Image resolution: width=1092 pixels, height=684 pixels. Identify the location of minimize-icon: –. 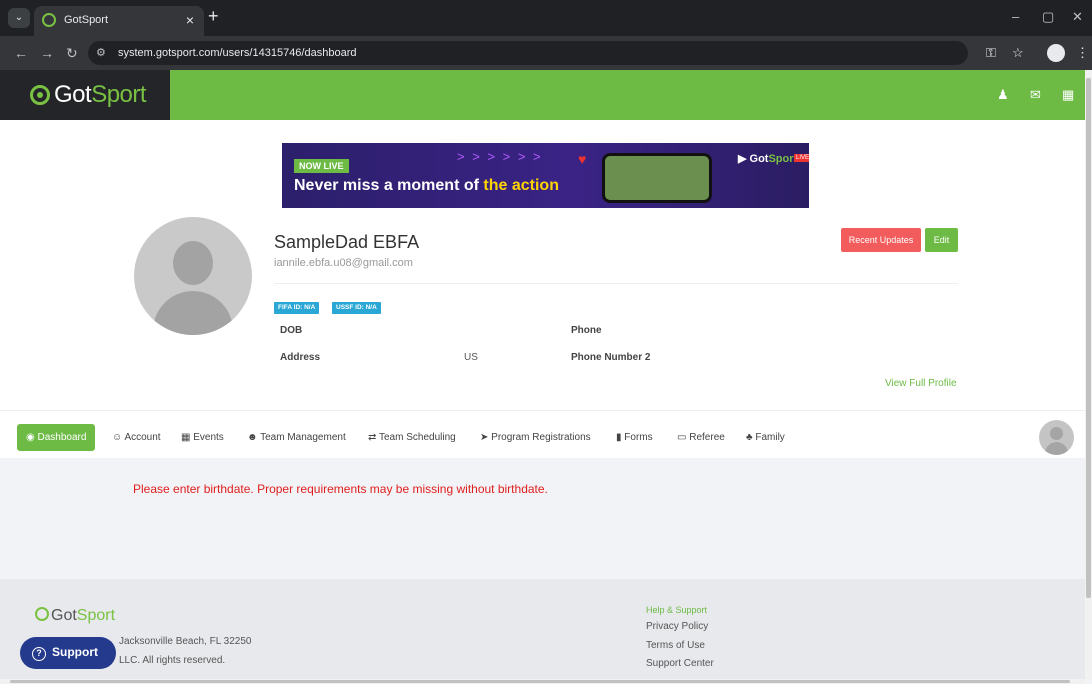
(1015, 16).